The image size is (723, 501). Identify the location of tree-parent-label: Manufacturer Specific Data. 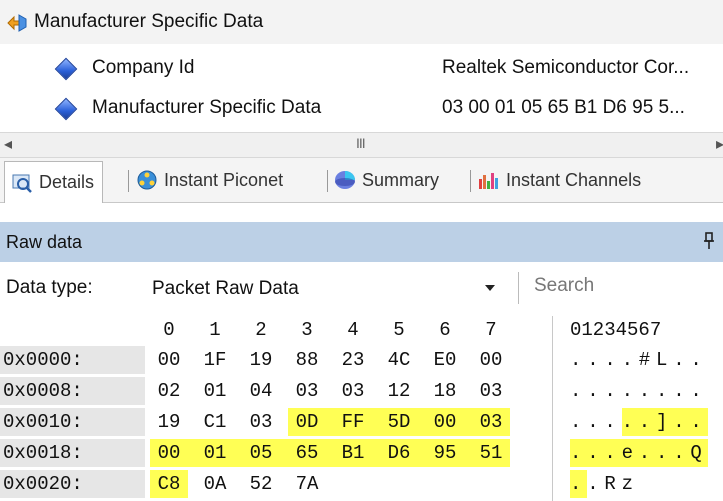
(149, 21).